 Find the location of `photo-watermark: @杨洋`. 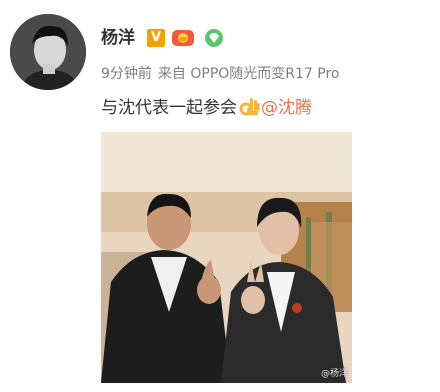

photo-watermark: @杨洋 is located at coordinates (334, 374).